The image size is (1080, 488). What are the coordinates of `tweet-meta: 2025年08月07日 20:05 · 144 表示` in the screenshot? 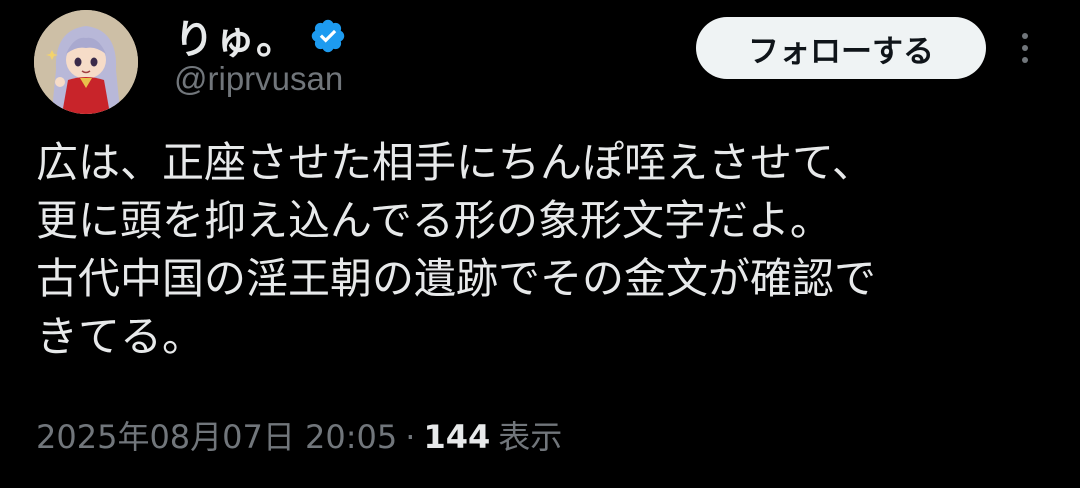 It's located at (299, 435).